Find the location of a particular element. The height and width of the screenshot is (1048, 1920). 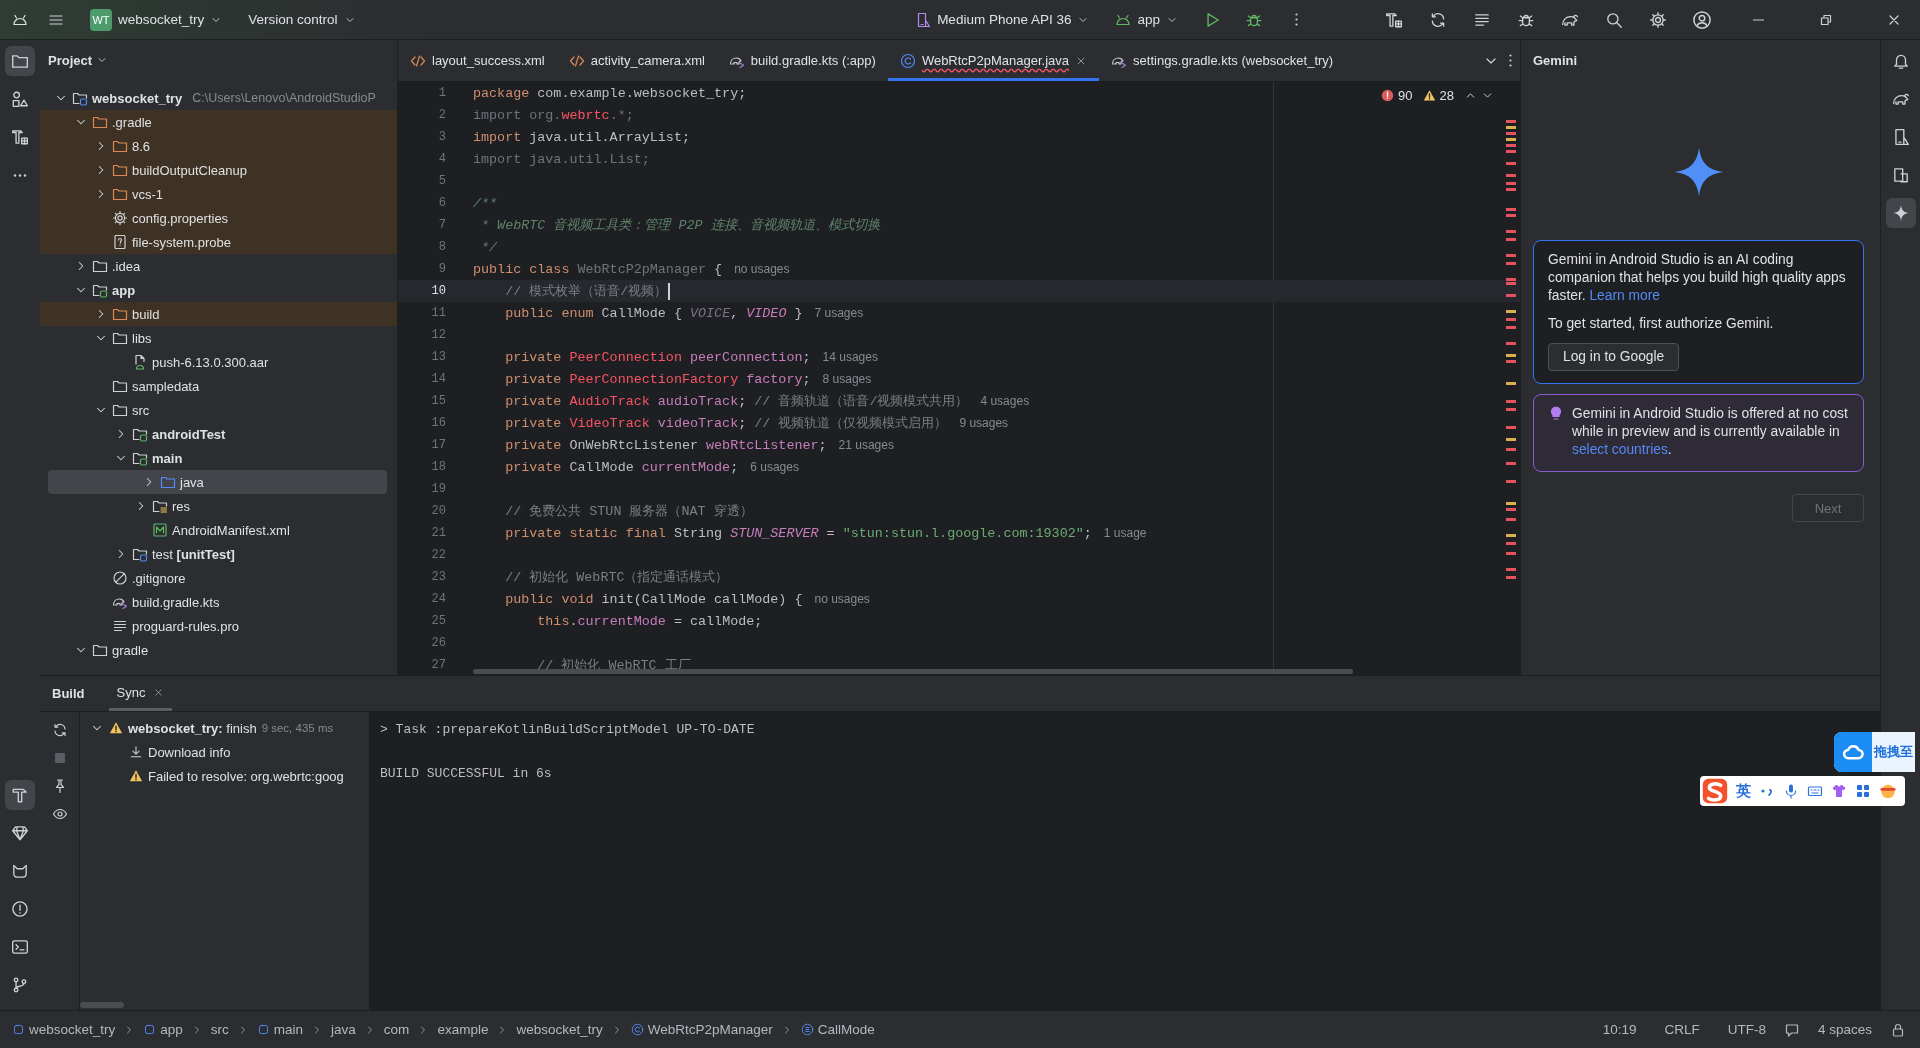

file-encoding: UTF-8 is located at coordinates (1746, 1029).